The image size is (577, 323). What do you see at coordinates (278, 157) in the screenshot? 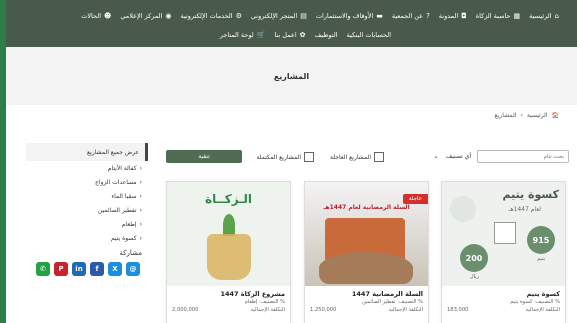
I see `completed-label: المشاريع المكتملة` at bounding box center [278, 157].